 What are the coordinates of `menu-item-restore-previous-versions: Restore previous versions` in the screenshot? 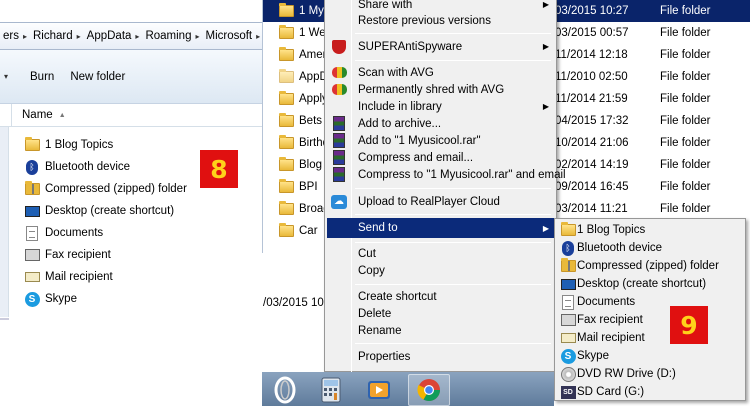 It's located at (441, 20).